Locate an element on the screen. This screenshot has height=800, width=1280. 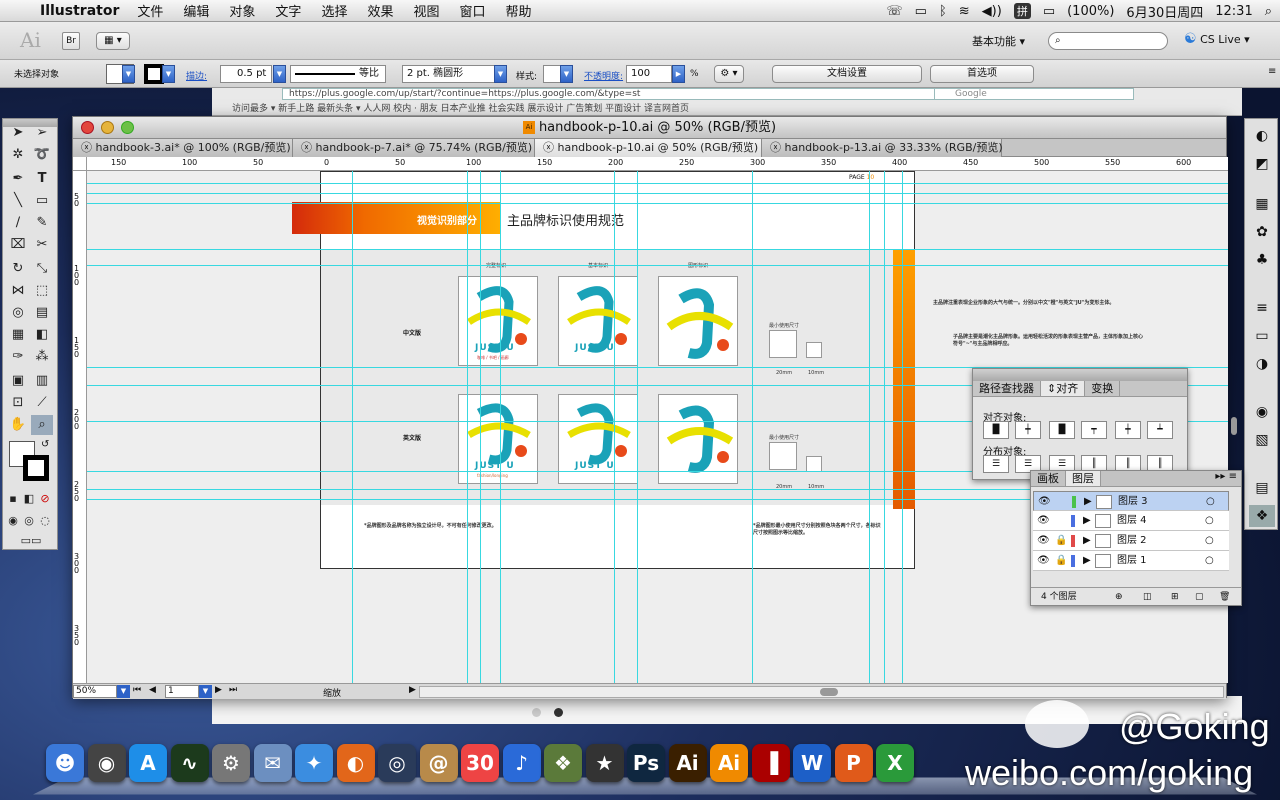
artboard-tool-icon: ⊡ is located at coordinates (18, 403).